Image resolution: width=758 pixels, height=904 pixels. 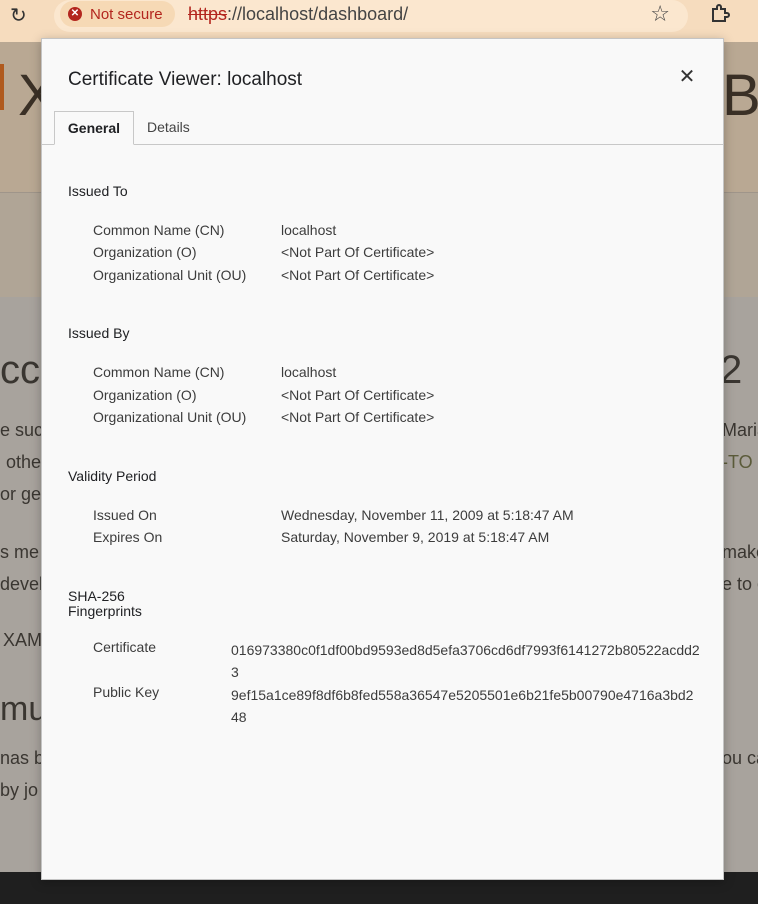 What do you see at coordinates (740, 95) in the screenshot?
I see `logo-right: B` at bounding box center [740, 95].